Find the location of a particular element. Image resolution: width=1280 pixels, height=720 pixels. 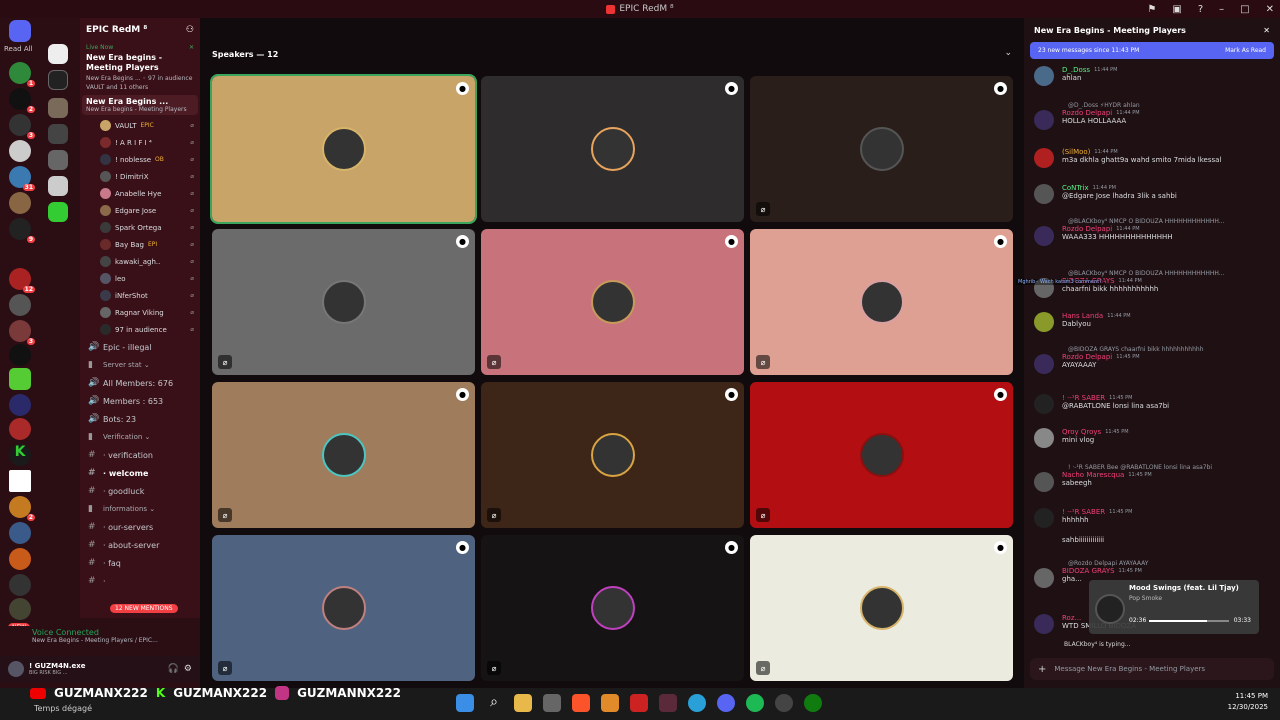

brave-browser-icon is located at coordinates (581, 703).